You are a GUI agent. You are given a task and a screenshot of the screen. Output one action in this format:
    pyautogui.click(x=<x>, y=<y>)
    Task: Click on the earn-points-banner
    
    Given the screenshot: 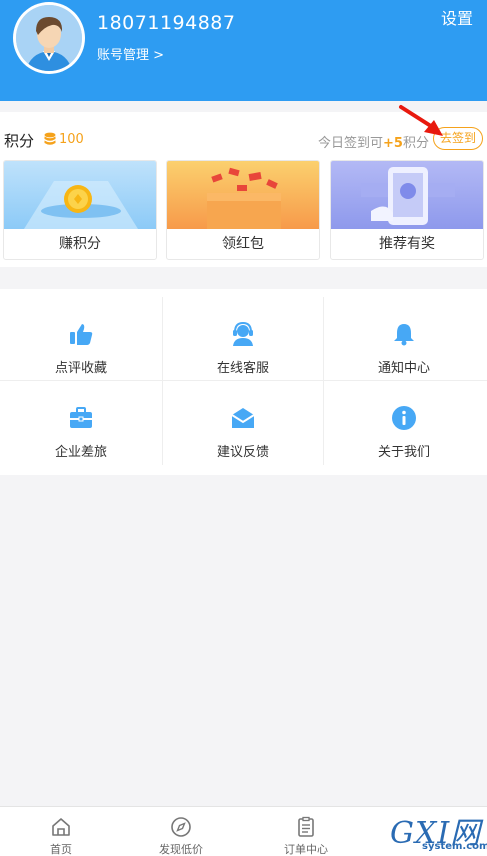 What is the action you would take?
    pyautogui.click(x=80, y=195)
    